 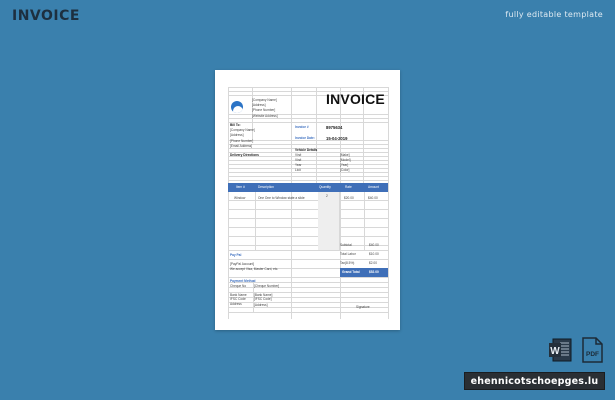 I want to click on company-website: [Website Address], so click(x=265, y=116).